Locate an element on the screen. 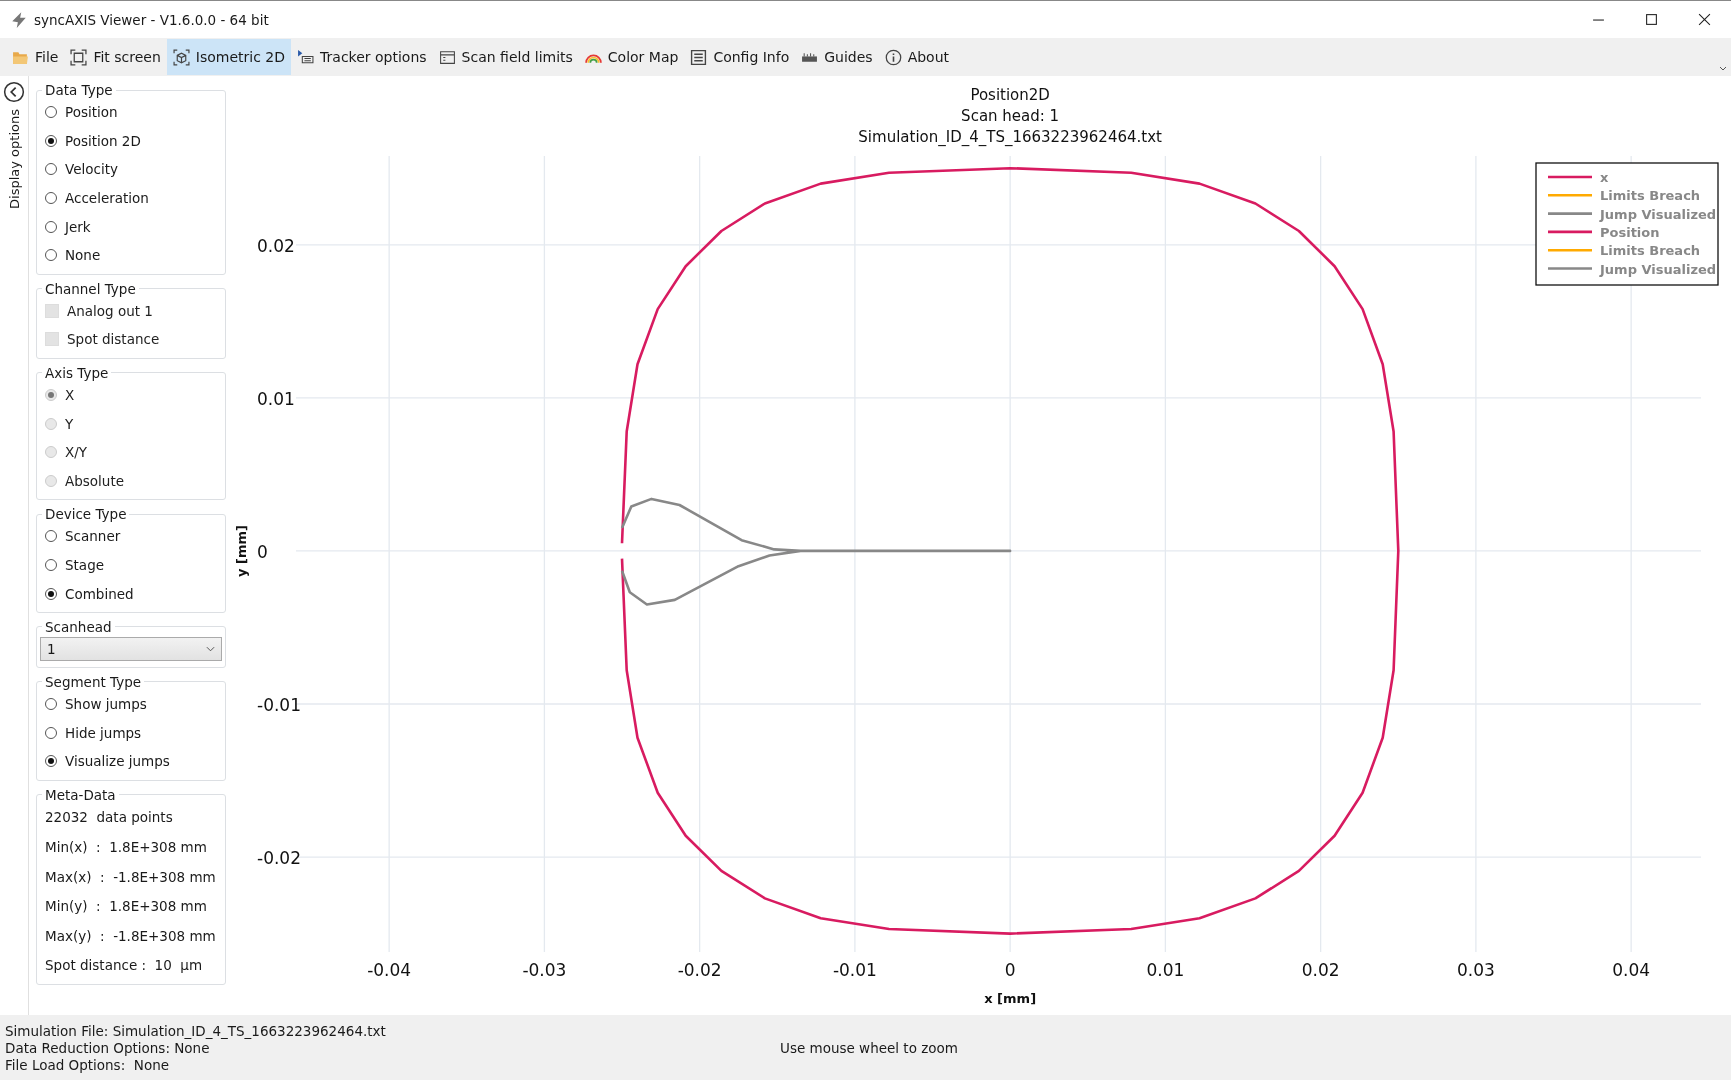  radio-option: Stage is located at coordinates (132, 565).